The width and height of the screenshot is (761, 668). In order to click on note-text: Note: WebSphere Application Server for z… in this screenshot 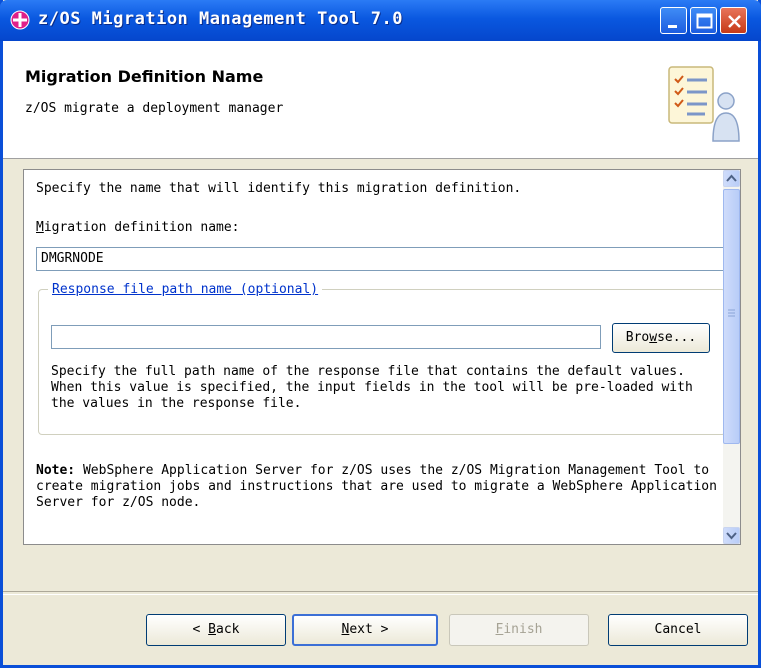, I will do `click(376, 486)`.